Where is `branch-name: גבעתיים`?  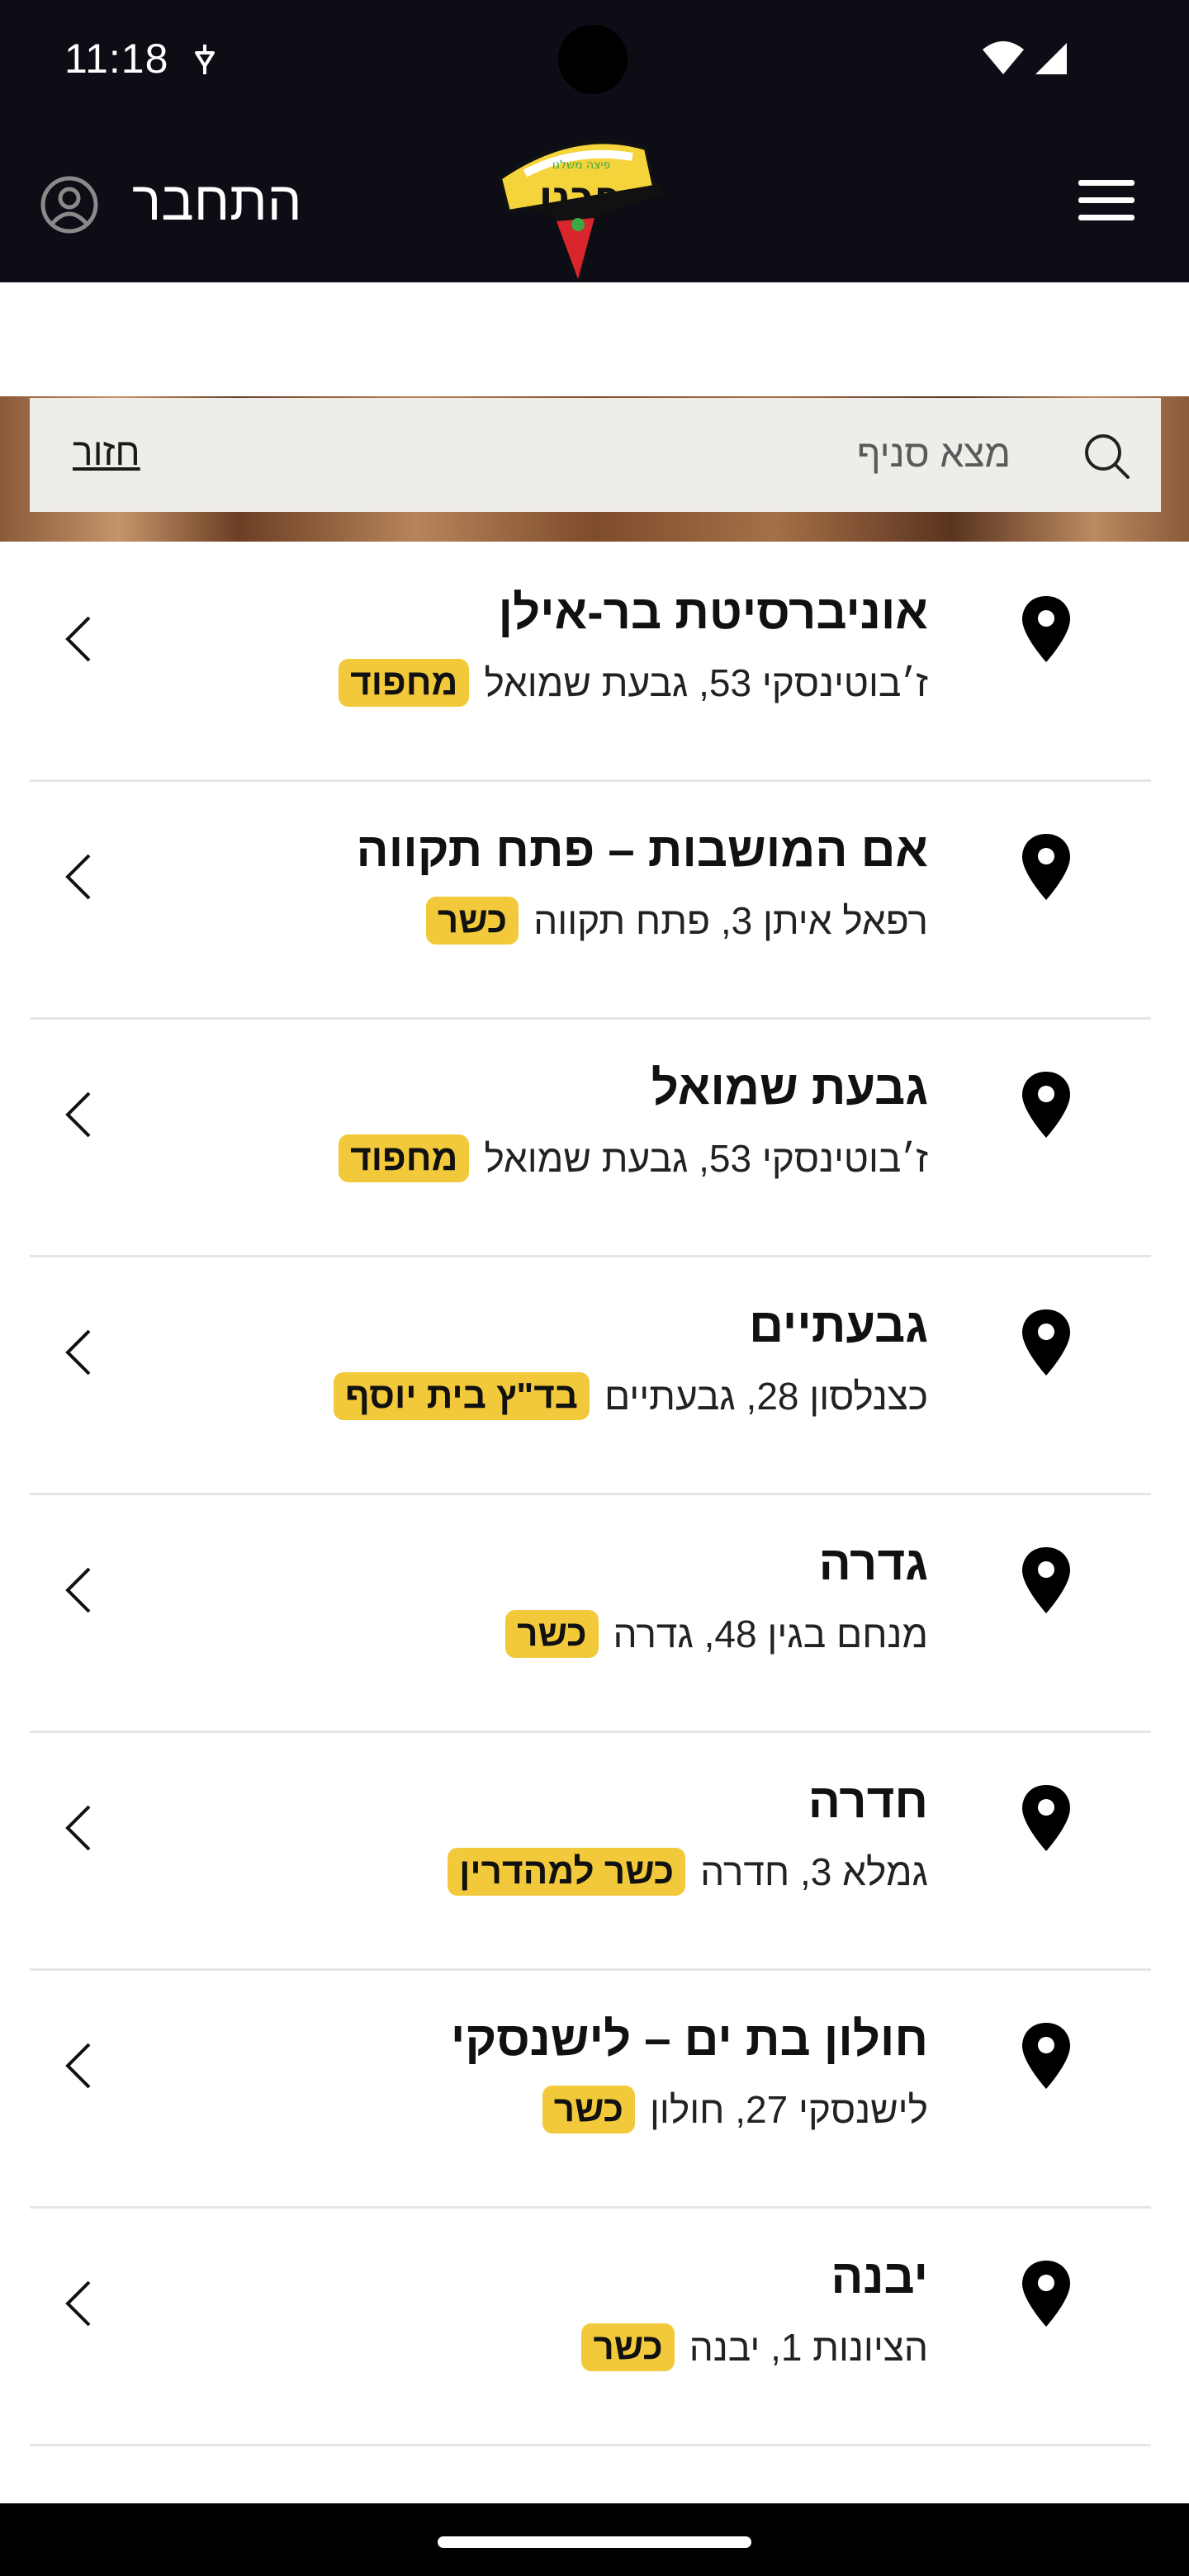 branch-name: גבעתיים is located at coordinates (838, 1325).